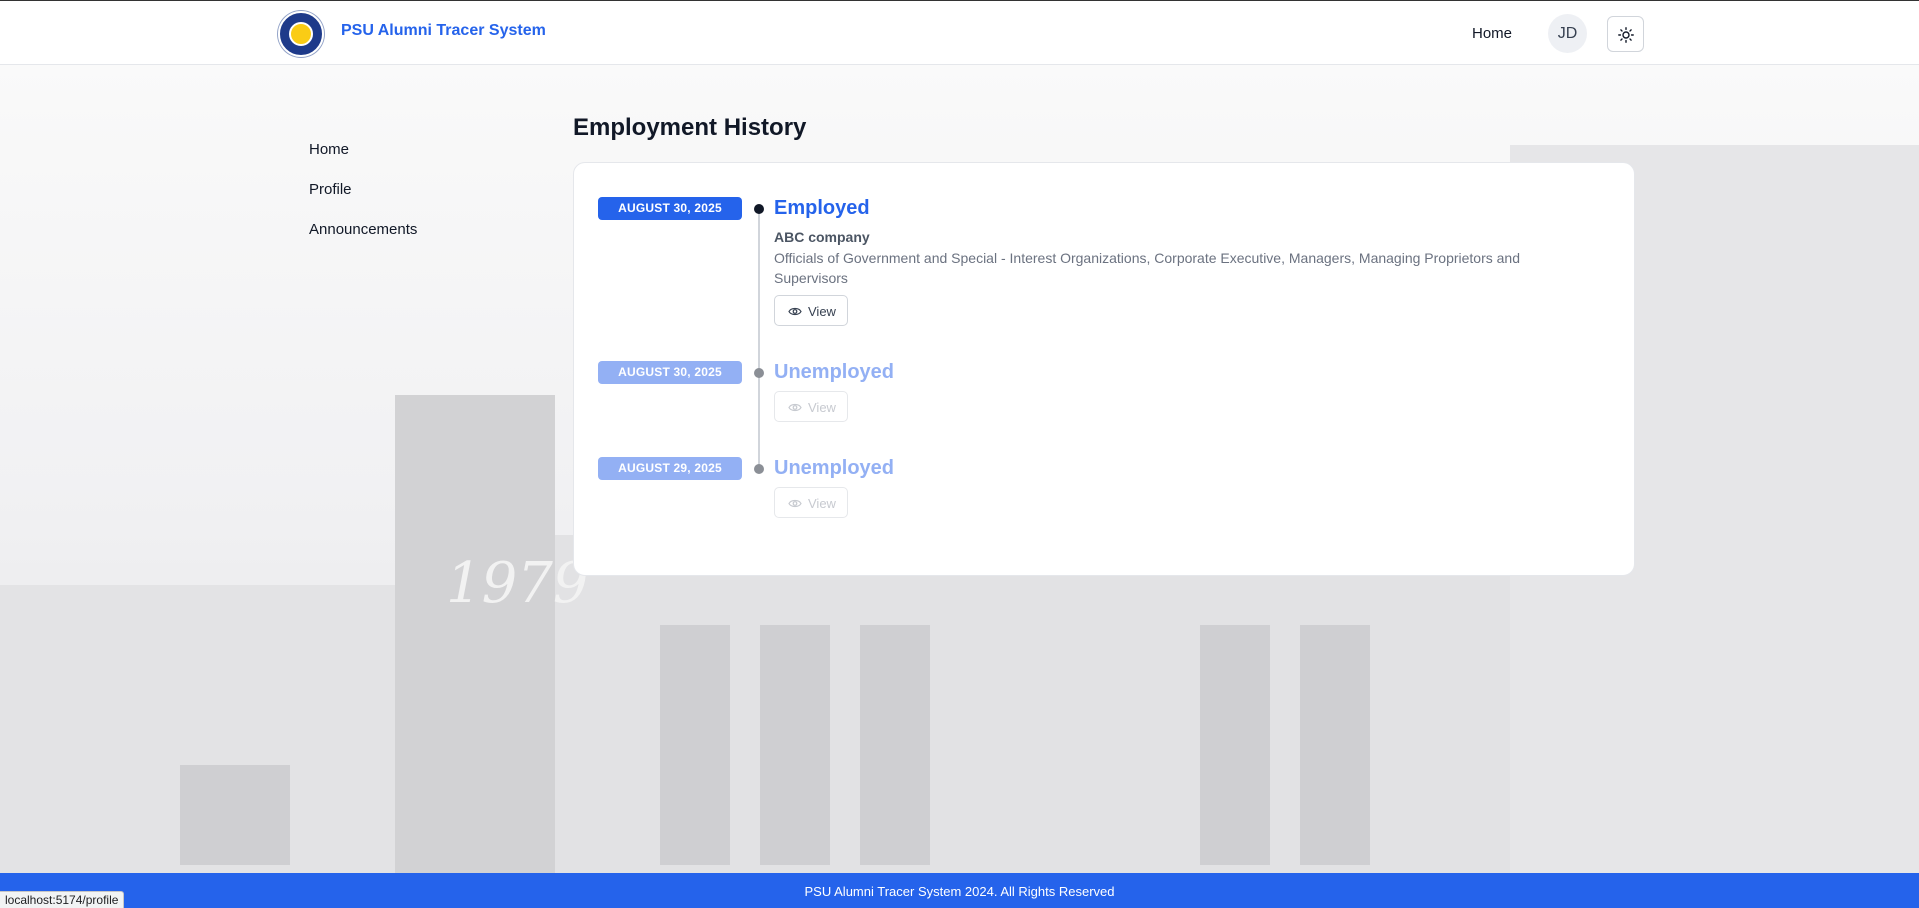 This screenshot has width=1919, height=908. Describe the element at coordinates (759, 339) in the screenshot. I see `timeline-line` at that location.